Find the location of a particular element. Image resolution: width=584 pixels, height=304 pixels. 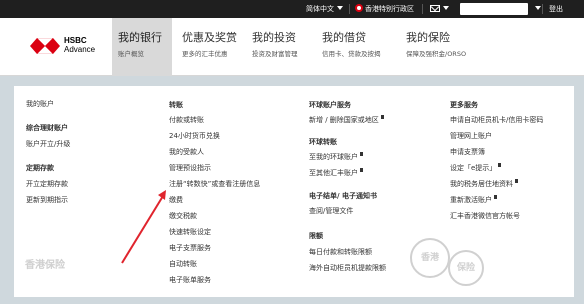

user-menu-caret is located at coordinates (536, 9).